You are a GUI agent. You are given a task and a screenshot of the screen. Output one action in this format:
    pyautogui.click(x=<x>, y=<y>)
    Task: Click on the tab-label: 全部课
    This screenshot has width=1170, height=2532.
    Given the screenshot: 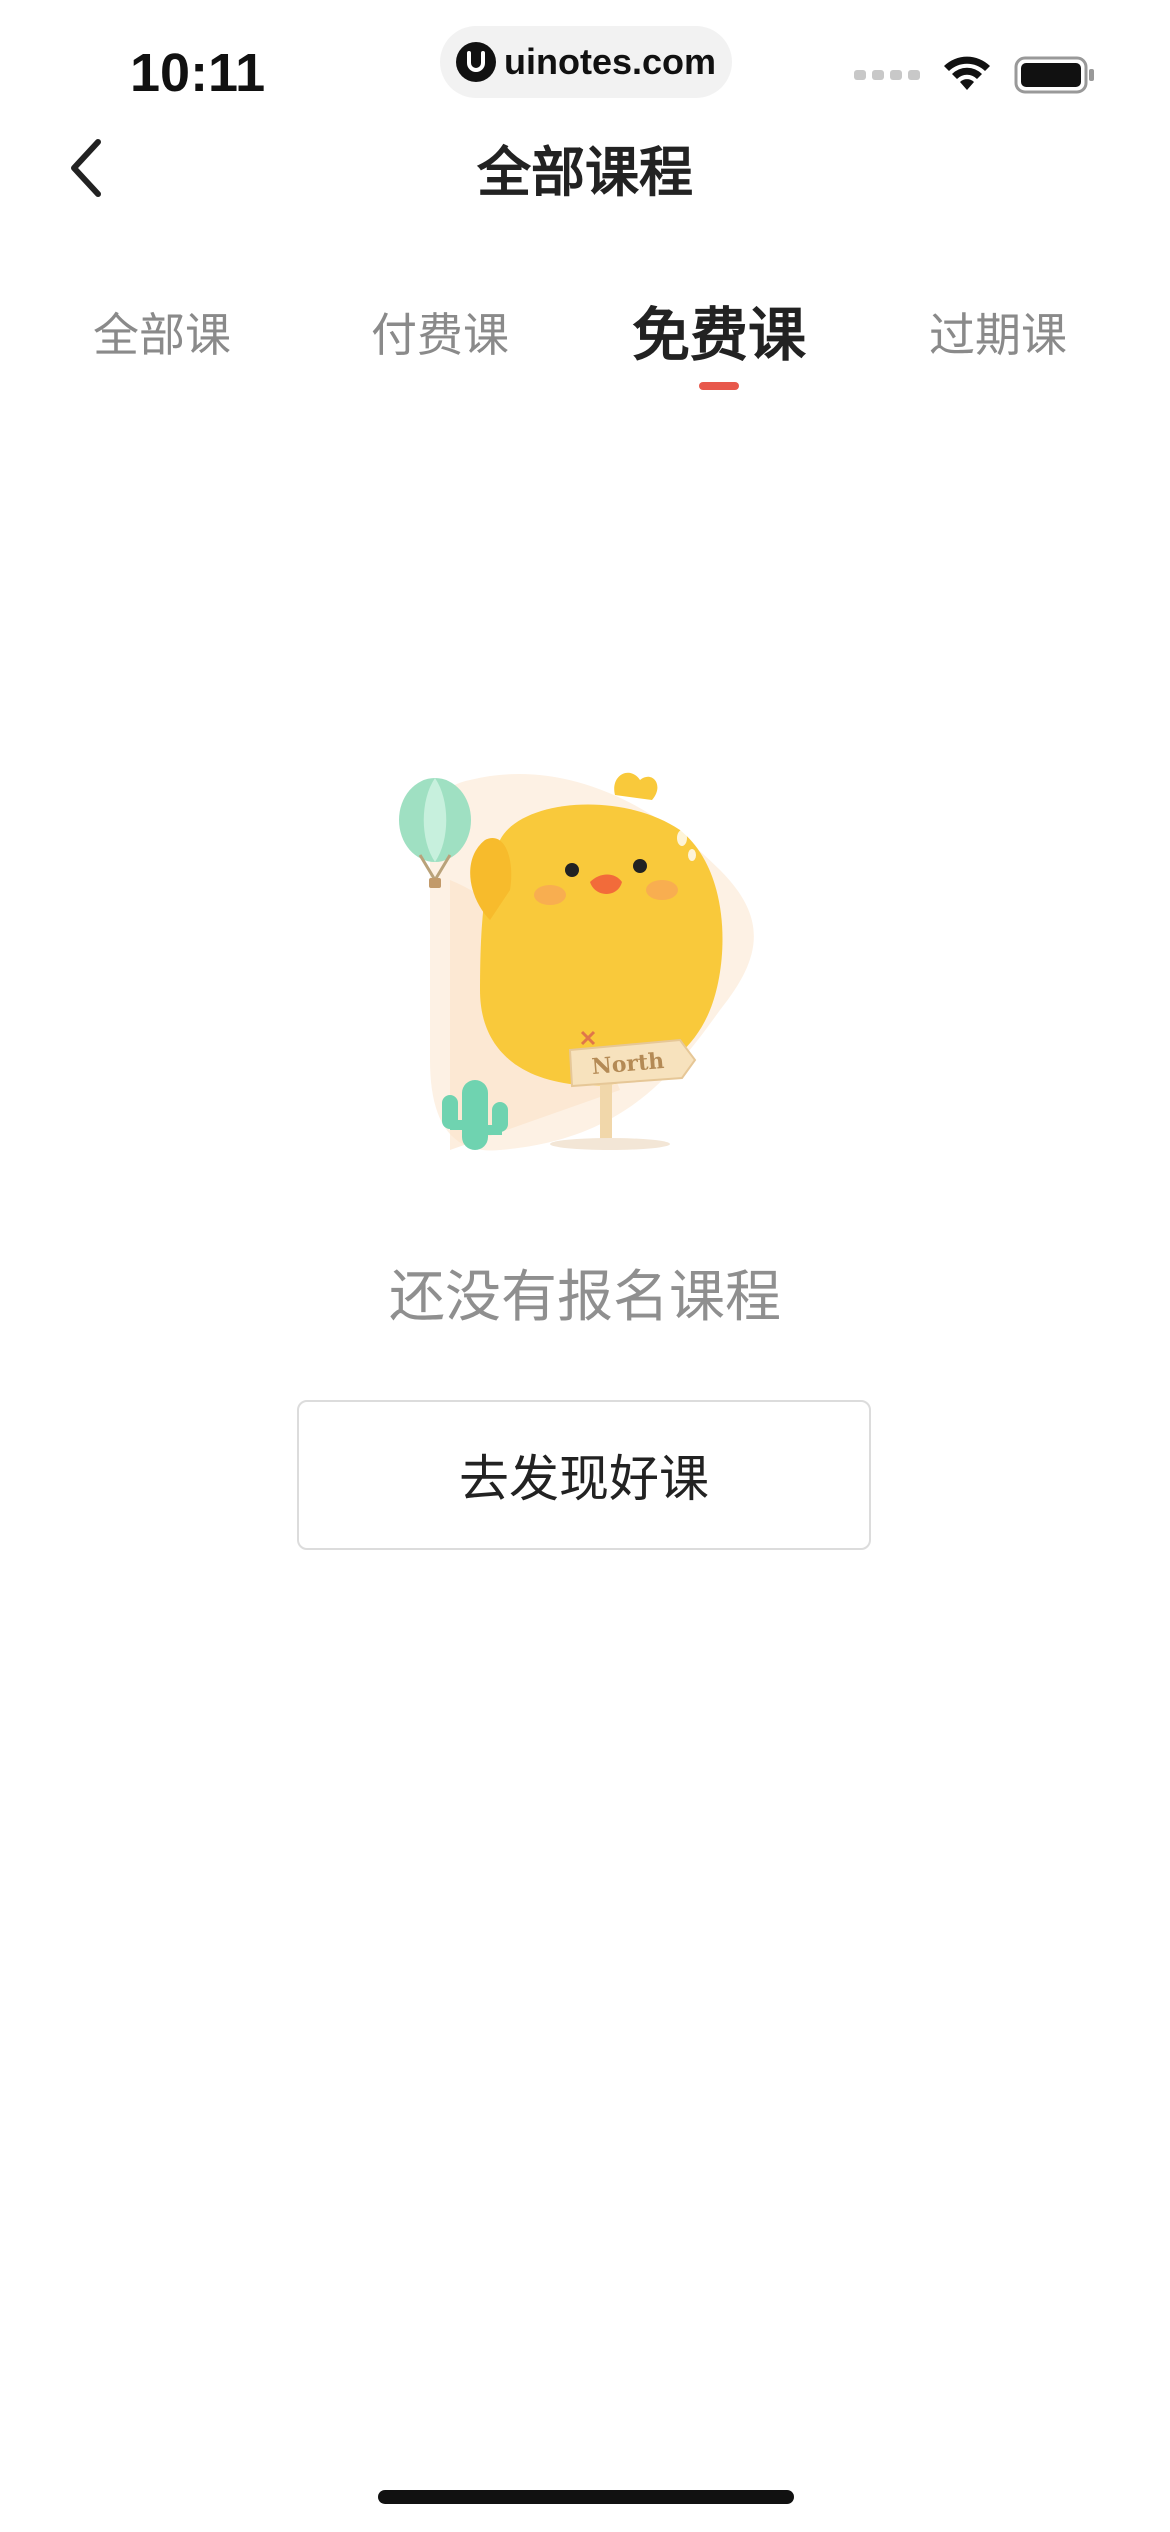 What is the action you would take?
    pyautogui.click(x=162, y=335)
    